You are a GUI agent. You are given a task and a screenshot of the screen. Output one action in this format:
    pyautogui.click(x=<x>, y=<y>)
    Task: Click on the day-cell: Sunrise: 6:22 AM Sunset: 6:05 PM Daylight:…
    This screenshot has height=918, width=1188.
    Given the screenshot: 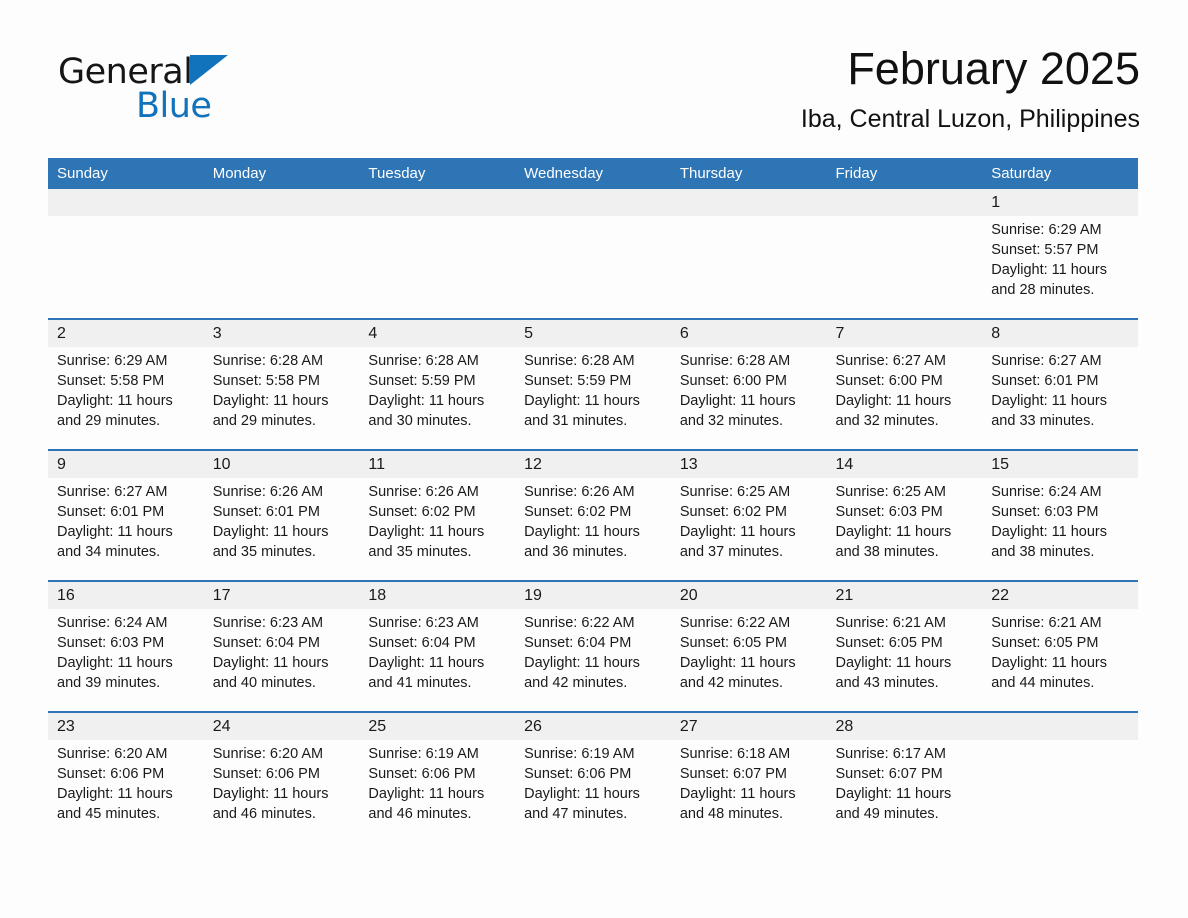 What is the action you would take?
    pyautogui.click(x=748, y=660)
    